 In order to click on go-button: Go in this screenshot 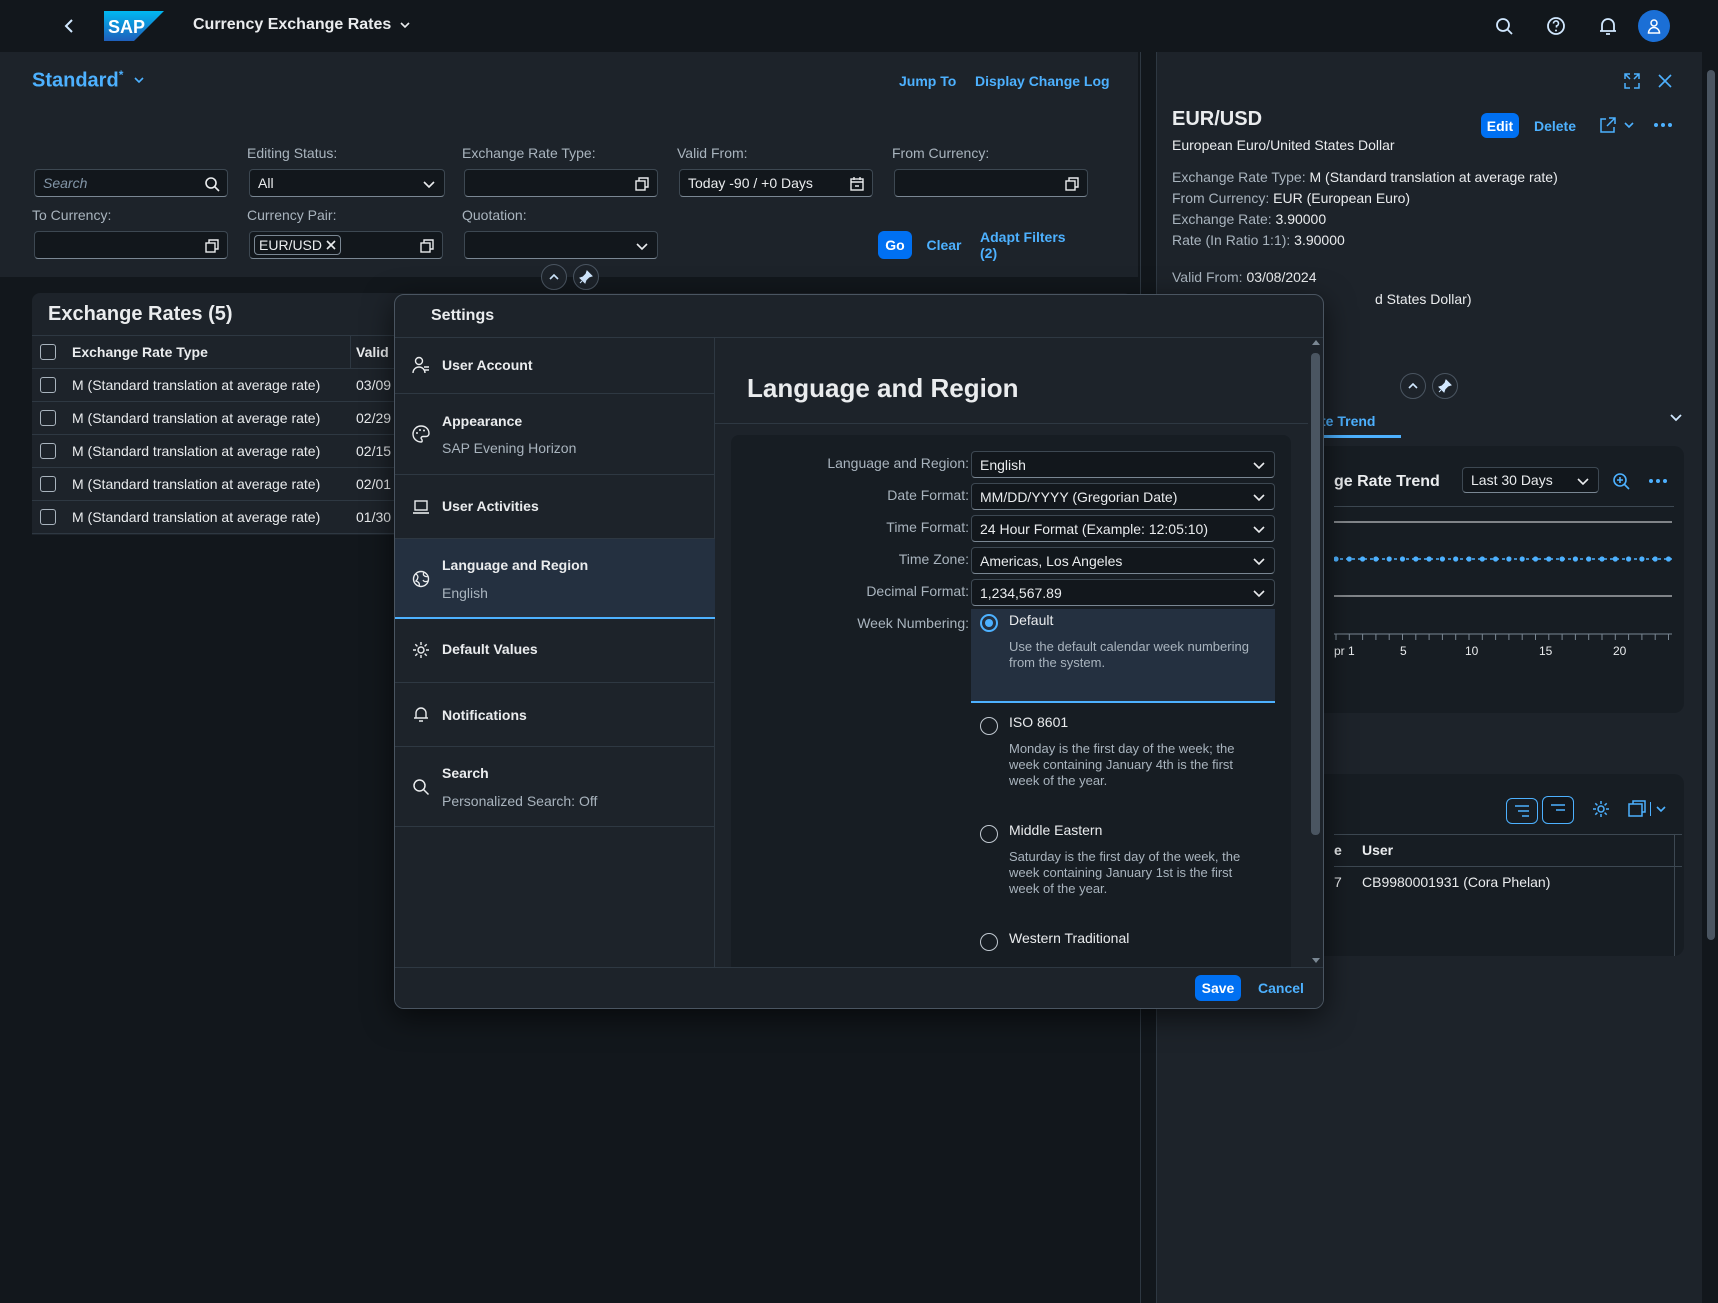, I will do `click(895, 245)`.